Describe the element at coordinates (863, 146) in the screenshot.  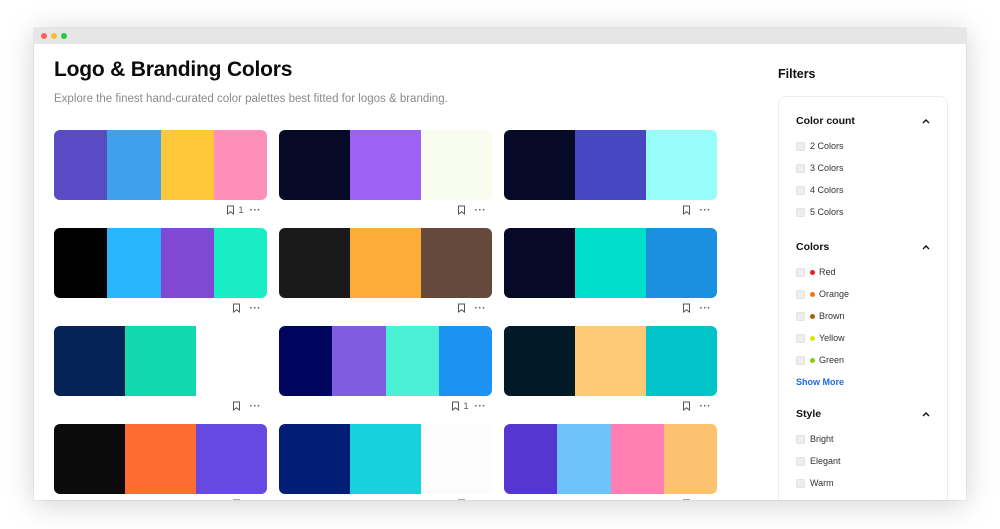
I see `filter-option: 2 Colors` at that location.